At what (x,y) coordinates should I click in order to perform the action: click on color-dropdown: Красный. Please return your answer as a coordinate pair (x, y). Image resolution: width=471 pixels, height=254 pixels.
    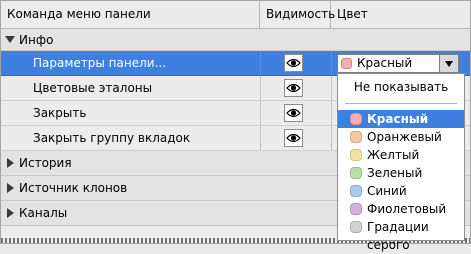
    Looking at the image, I should click on (398, 63).